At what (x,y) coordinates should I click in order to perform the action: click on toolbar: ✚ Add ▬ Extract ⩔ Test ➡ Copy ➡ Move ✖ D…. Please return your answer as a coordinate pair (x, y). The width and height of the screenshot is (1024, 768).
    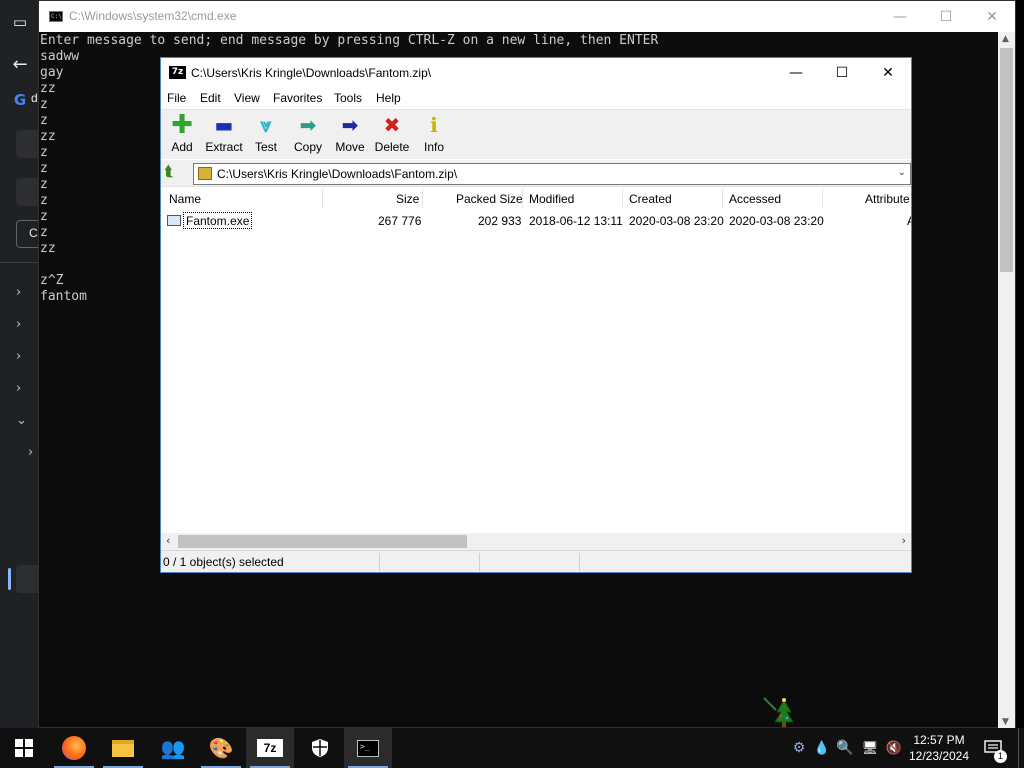
    Looking at the image, I should click on (536, 134).